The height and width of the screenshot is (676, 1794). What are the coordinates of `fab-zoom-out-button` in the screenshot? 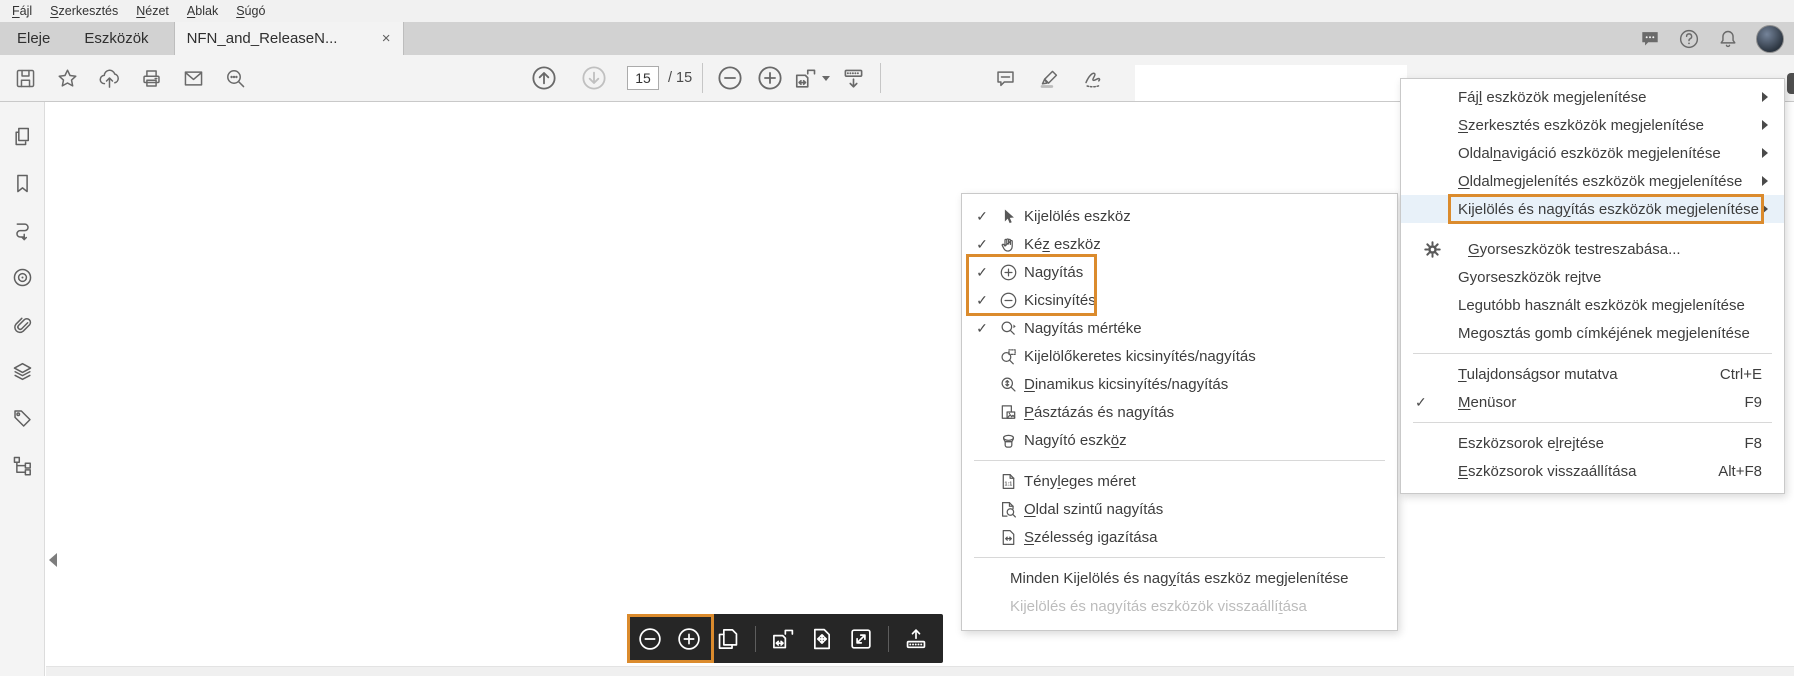 It's located at (650, 639).